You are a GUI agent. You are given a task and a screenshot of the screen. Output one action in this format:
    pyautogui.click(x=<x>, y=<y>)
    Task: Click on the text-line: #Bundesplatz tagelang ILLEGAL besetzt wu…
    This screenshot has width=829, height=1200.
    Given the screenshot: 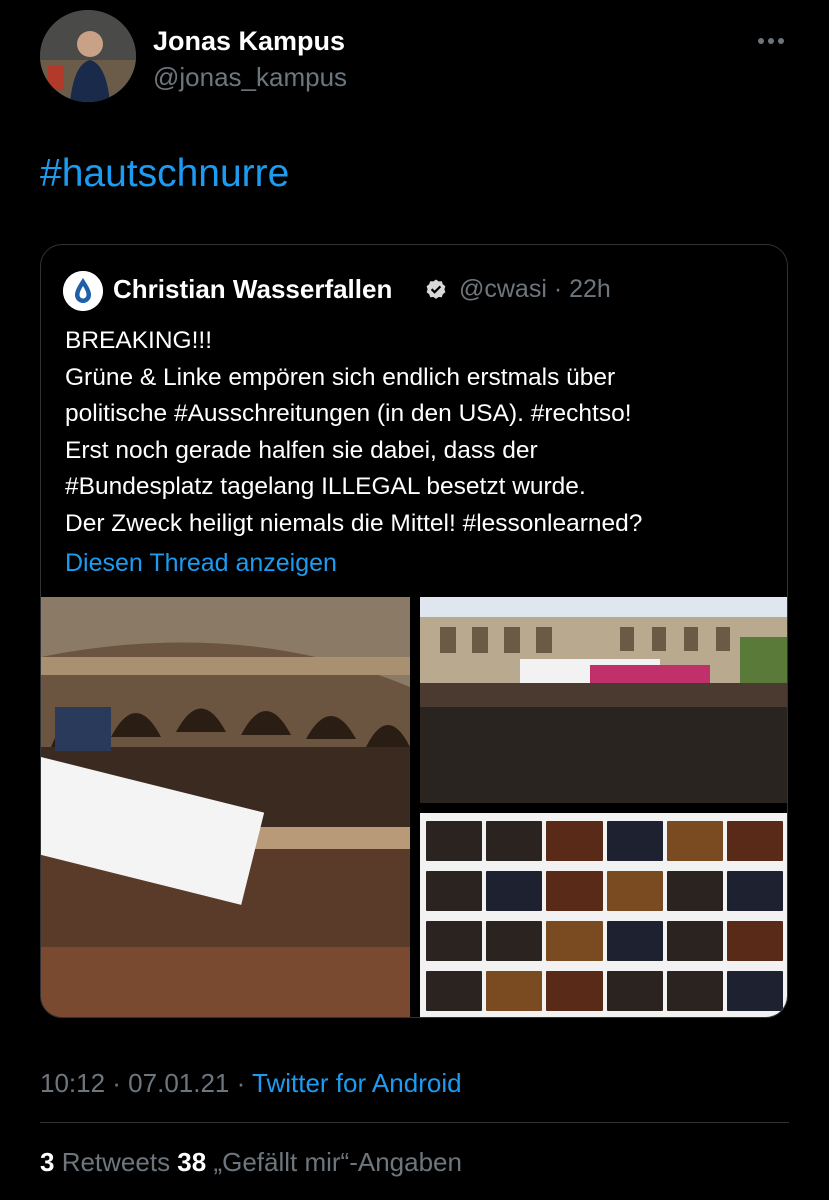 What is the action you would take?
    pyautogui.click(x=325, y=486)
    